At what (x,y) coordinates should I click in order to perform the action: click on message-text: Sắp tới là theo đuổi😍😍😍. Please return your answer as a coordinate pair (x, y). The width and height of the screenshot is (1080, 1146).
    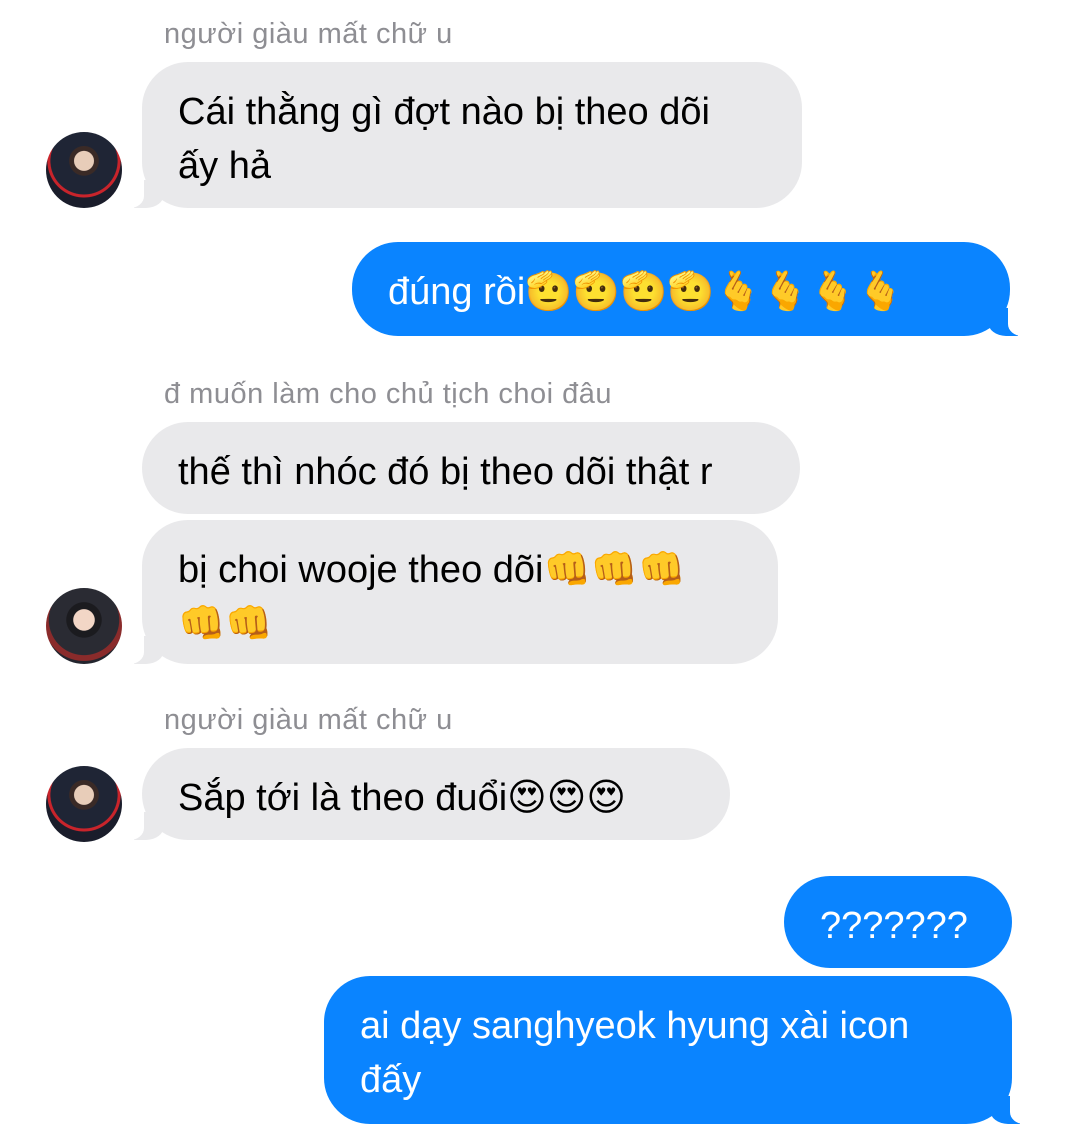
    Looking at the image, I should click on (402, 798).